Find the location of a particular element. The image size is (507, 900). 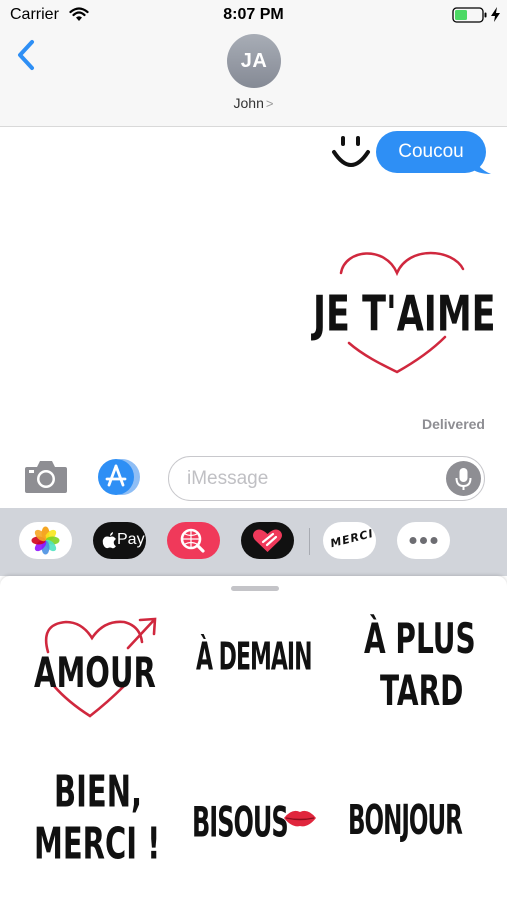

apple-pay-label: Pay is located at coordinates (131, 539).